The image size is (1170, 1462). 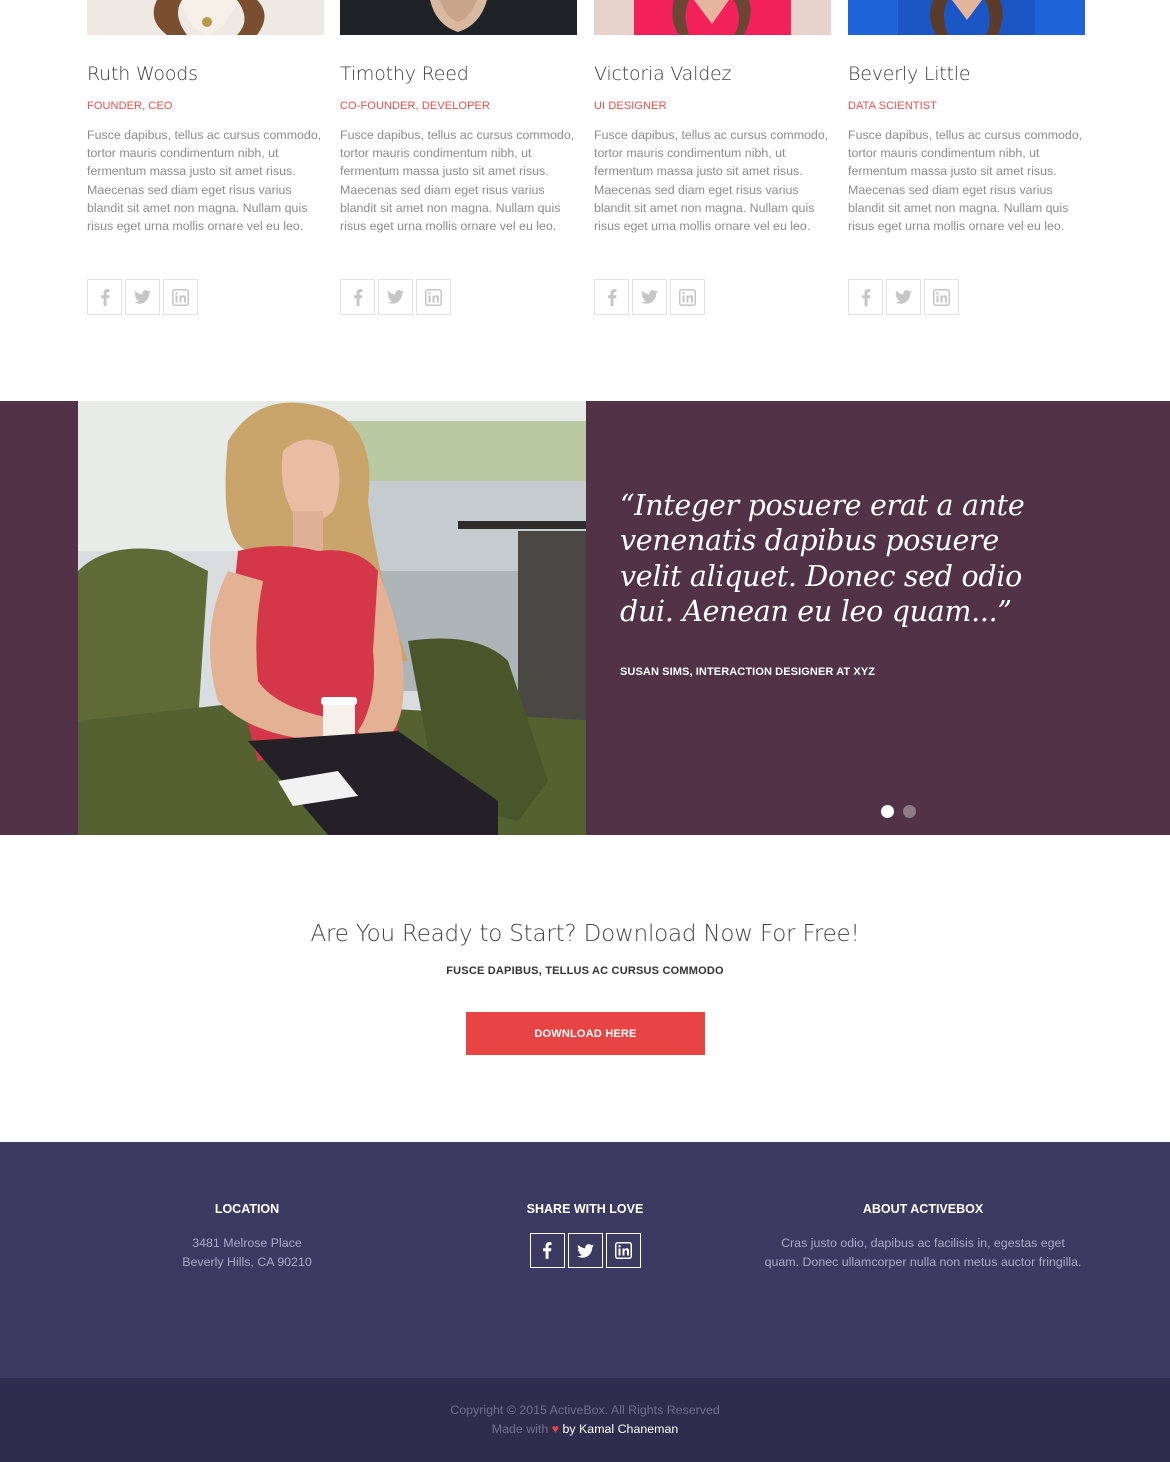 What do you see at coordinates (130, 106) in the screenshot?
I see `member-role: FOUNDER, CEO` at bounding box center [130, 106].